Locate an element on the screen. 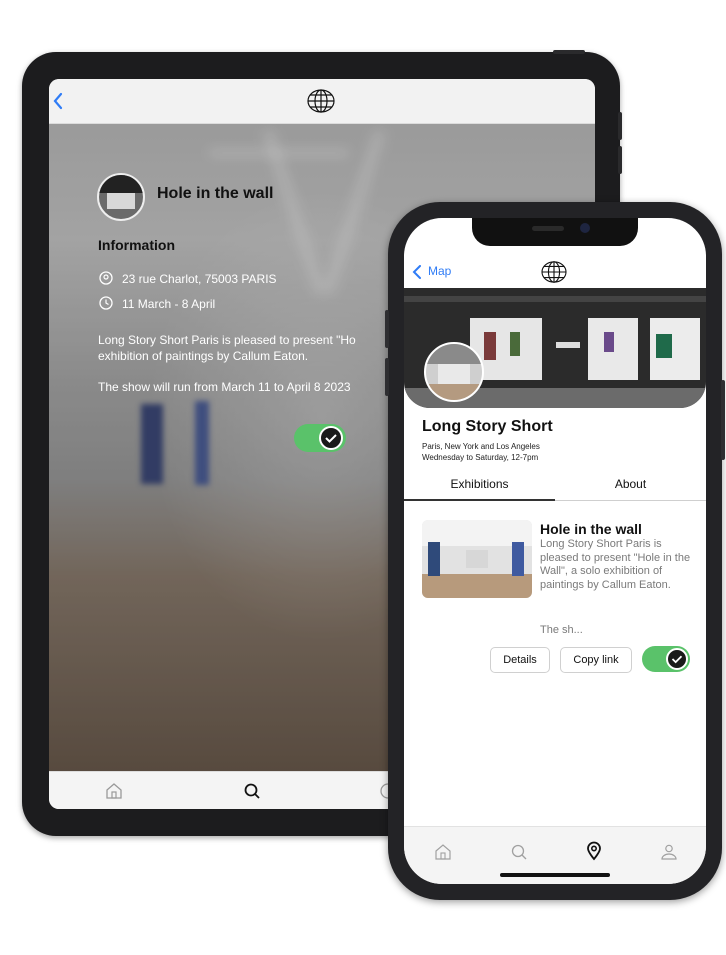  clock-icon is located at coordinates (106, 303).